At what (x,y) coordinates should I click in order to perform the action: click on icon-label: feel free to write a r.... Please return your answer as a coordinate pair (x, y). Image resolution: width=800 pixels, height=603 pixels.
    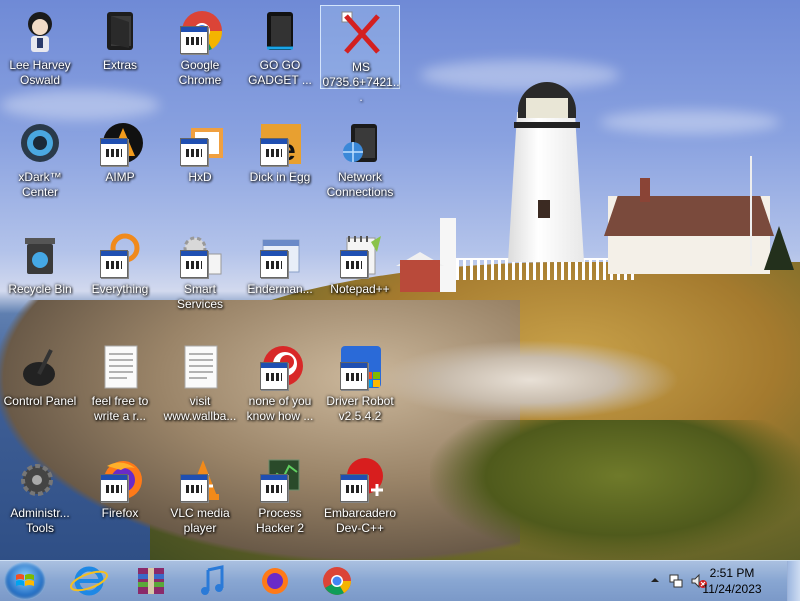
    Looking at the image, I should click on (120, 408).